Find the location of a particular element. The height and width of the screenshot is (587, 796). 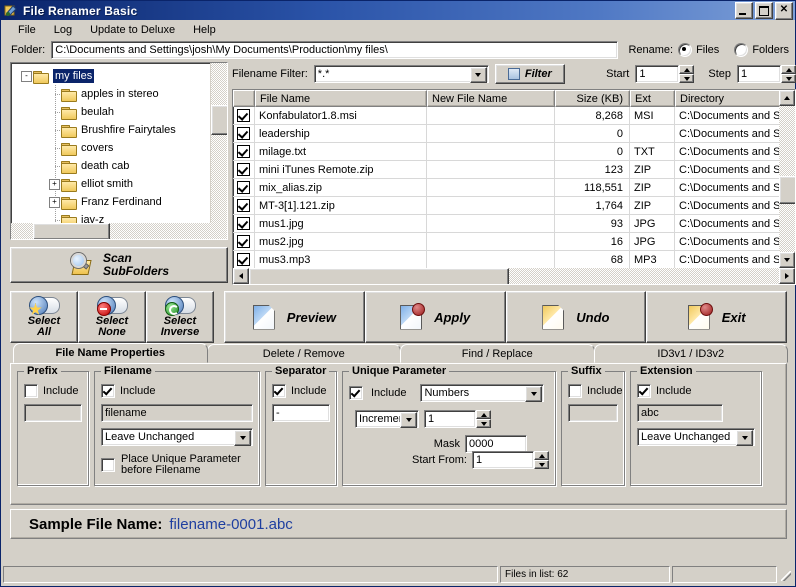

resize-grip-icon is located at coordinates (786, 574).